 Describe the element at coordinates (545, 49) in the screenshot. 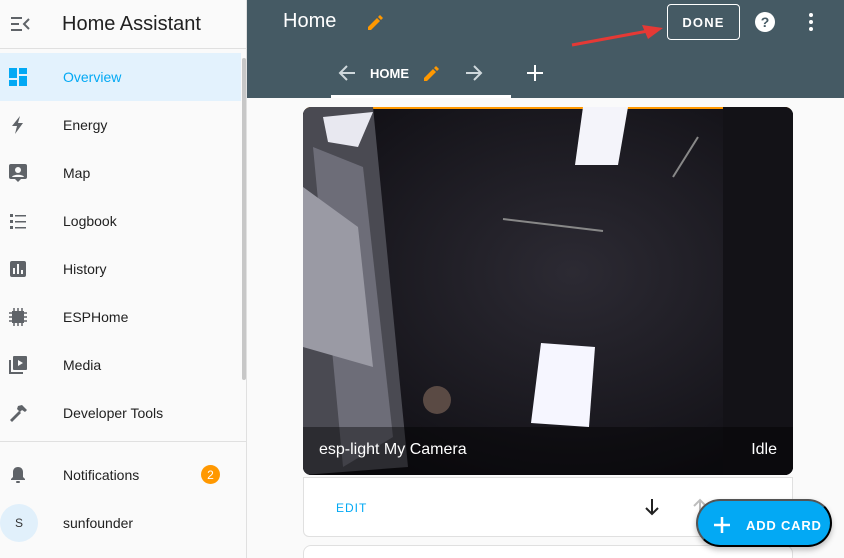

I see `top-app-bar: Home DONE ? HOME` at that location.